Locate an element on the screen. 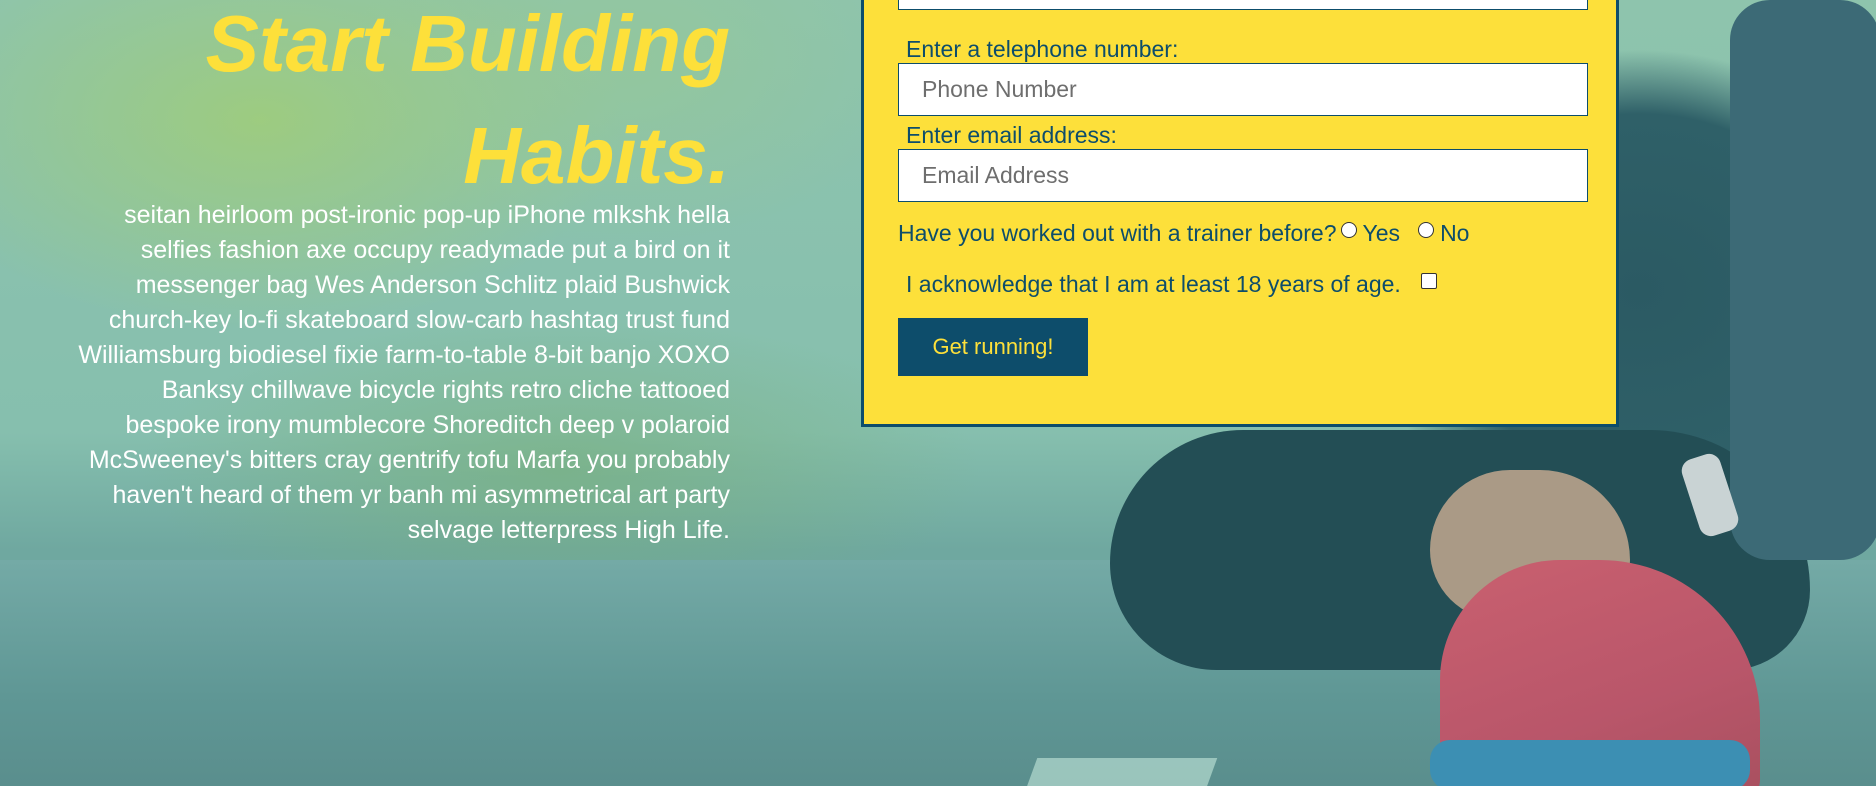 The height and width of the screenshot is (786, 1876). previous-input-field is located at coordinates (1243, 5).